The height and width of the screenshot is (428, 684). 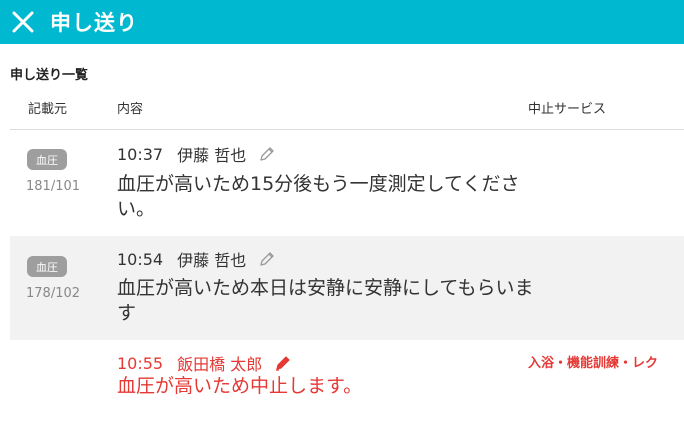 What do you see at coordinates (140, 363) in the screenshot?
I see `entry-time: 10:55` at bounding box center [140, 363].